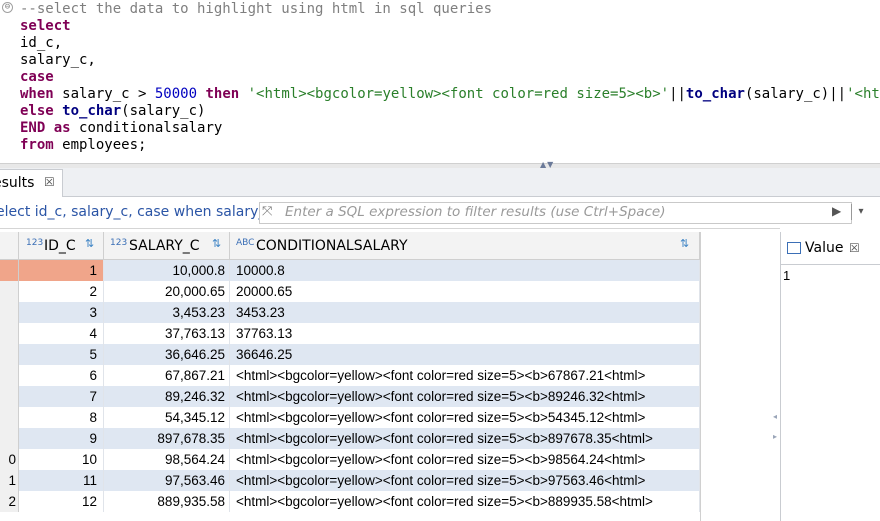 This screenshot has height=521, width=880. Describe the element at coordinates (167, 417) in the screenshot. I see `salary-cell: 54,345.12` at that location.